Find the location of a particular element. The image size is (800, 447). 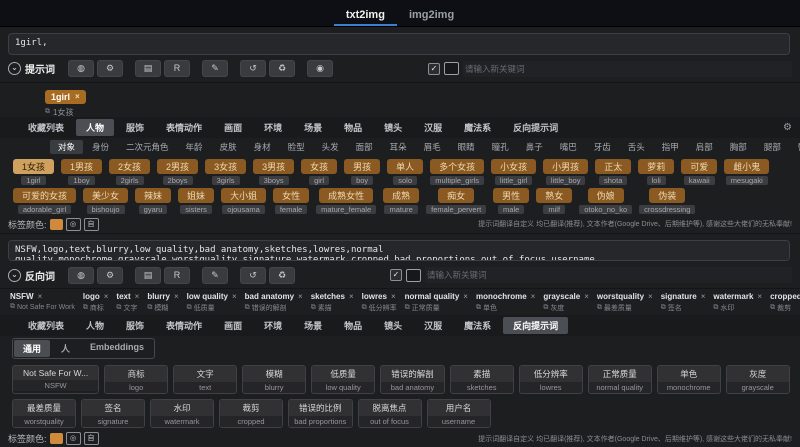

keyword-toggle is located at coordinates (413, 275).